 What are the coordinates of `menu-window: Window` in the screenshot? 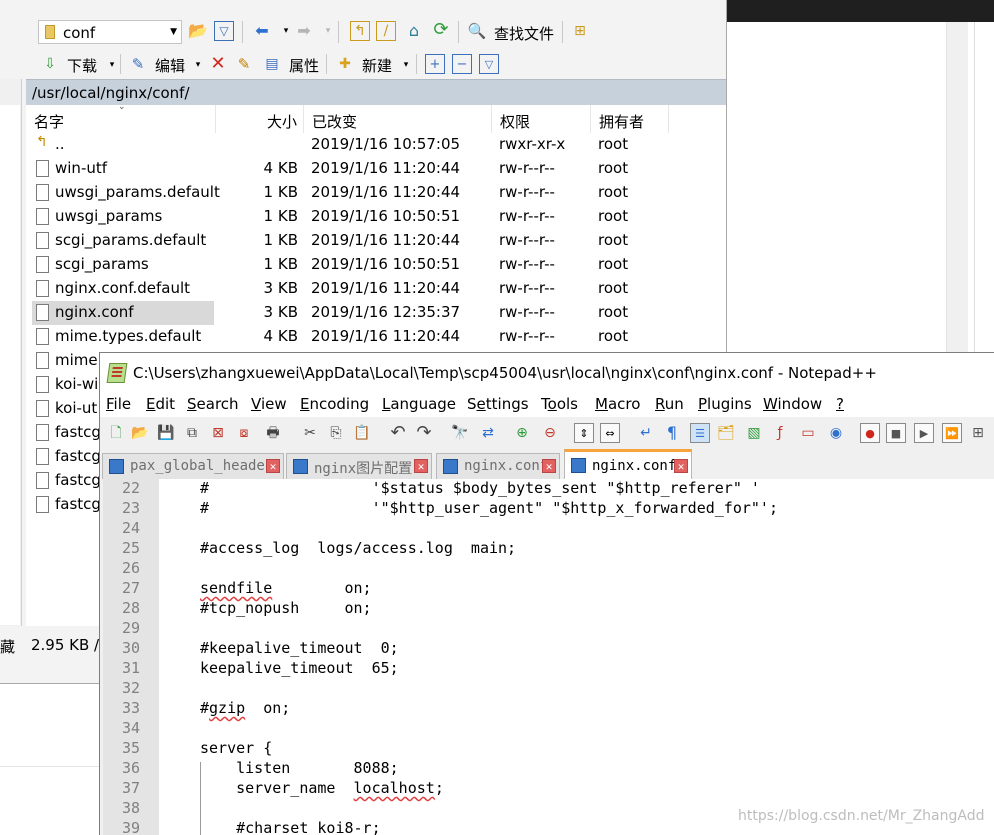 It's located at (792, 404).